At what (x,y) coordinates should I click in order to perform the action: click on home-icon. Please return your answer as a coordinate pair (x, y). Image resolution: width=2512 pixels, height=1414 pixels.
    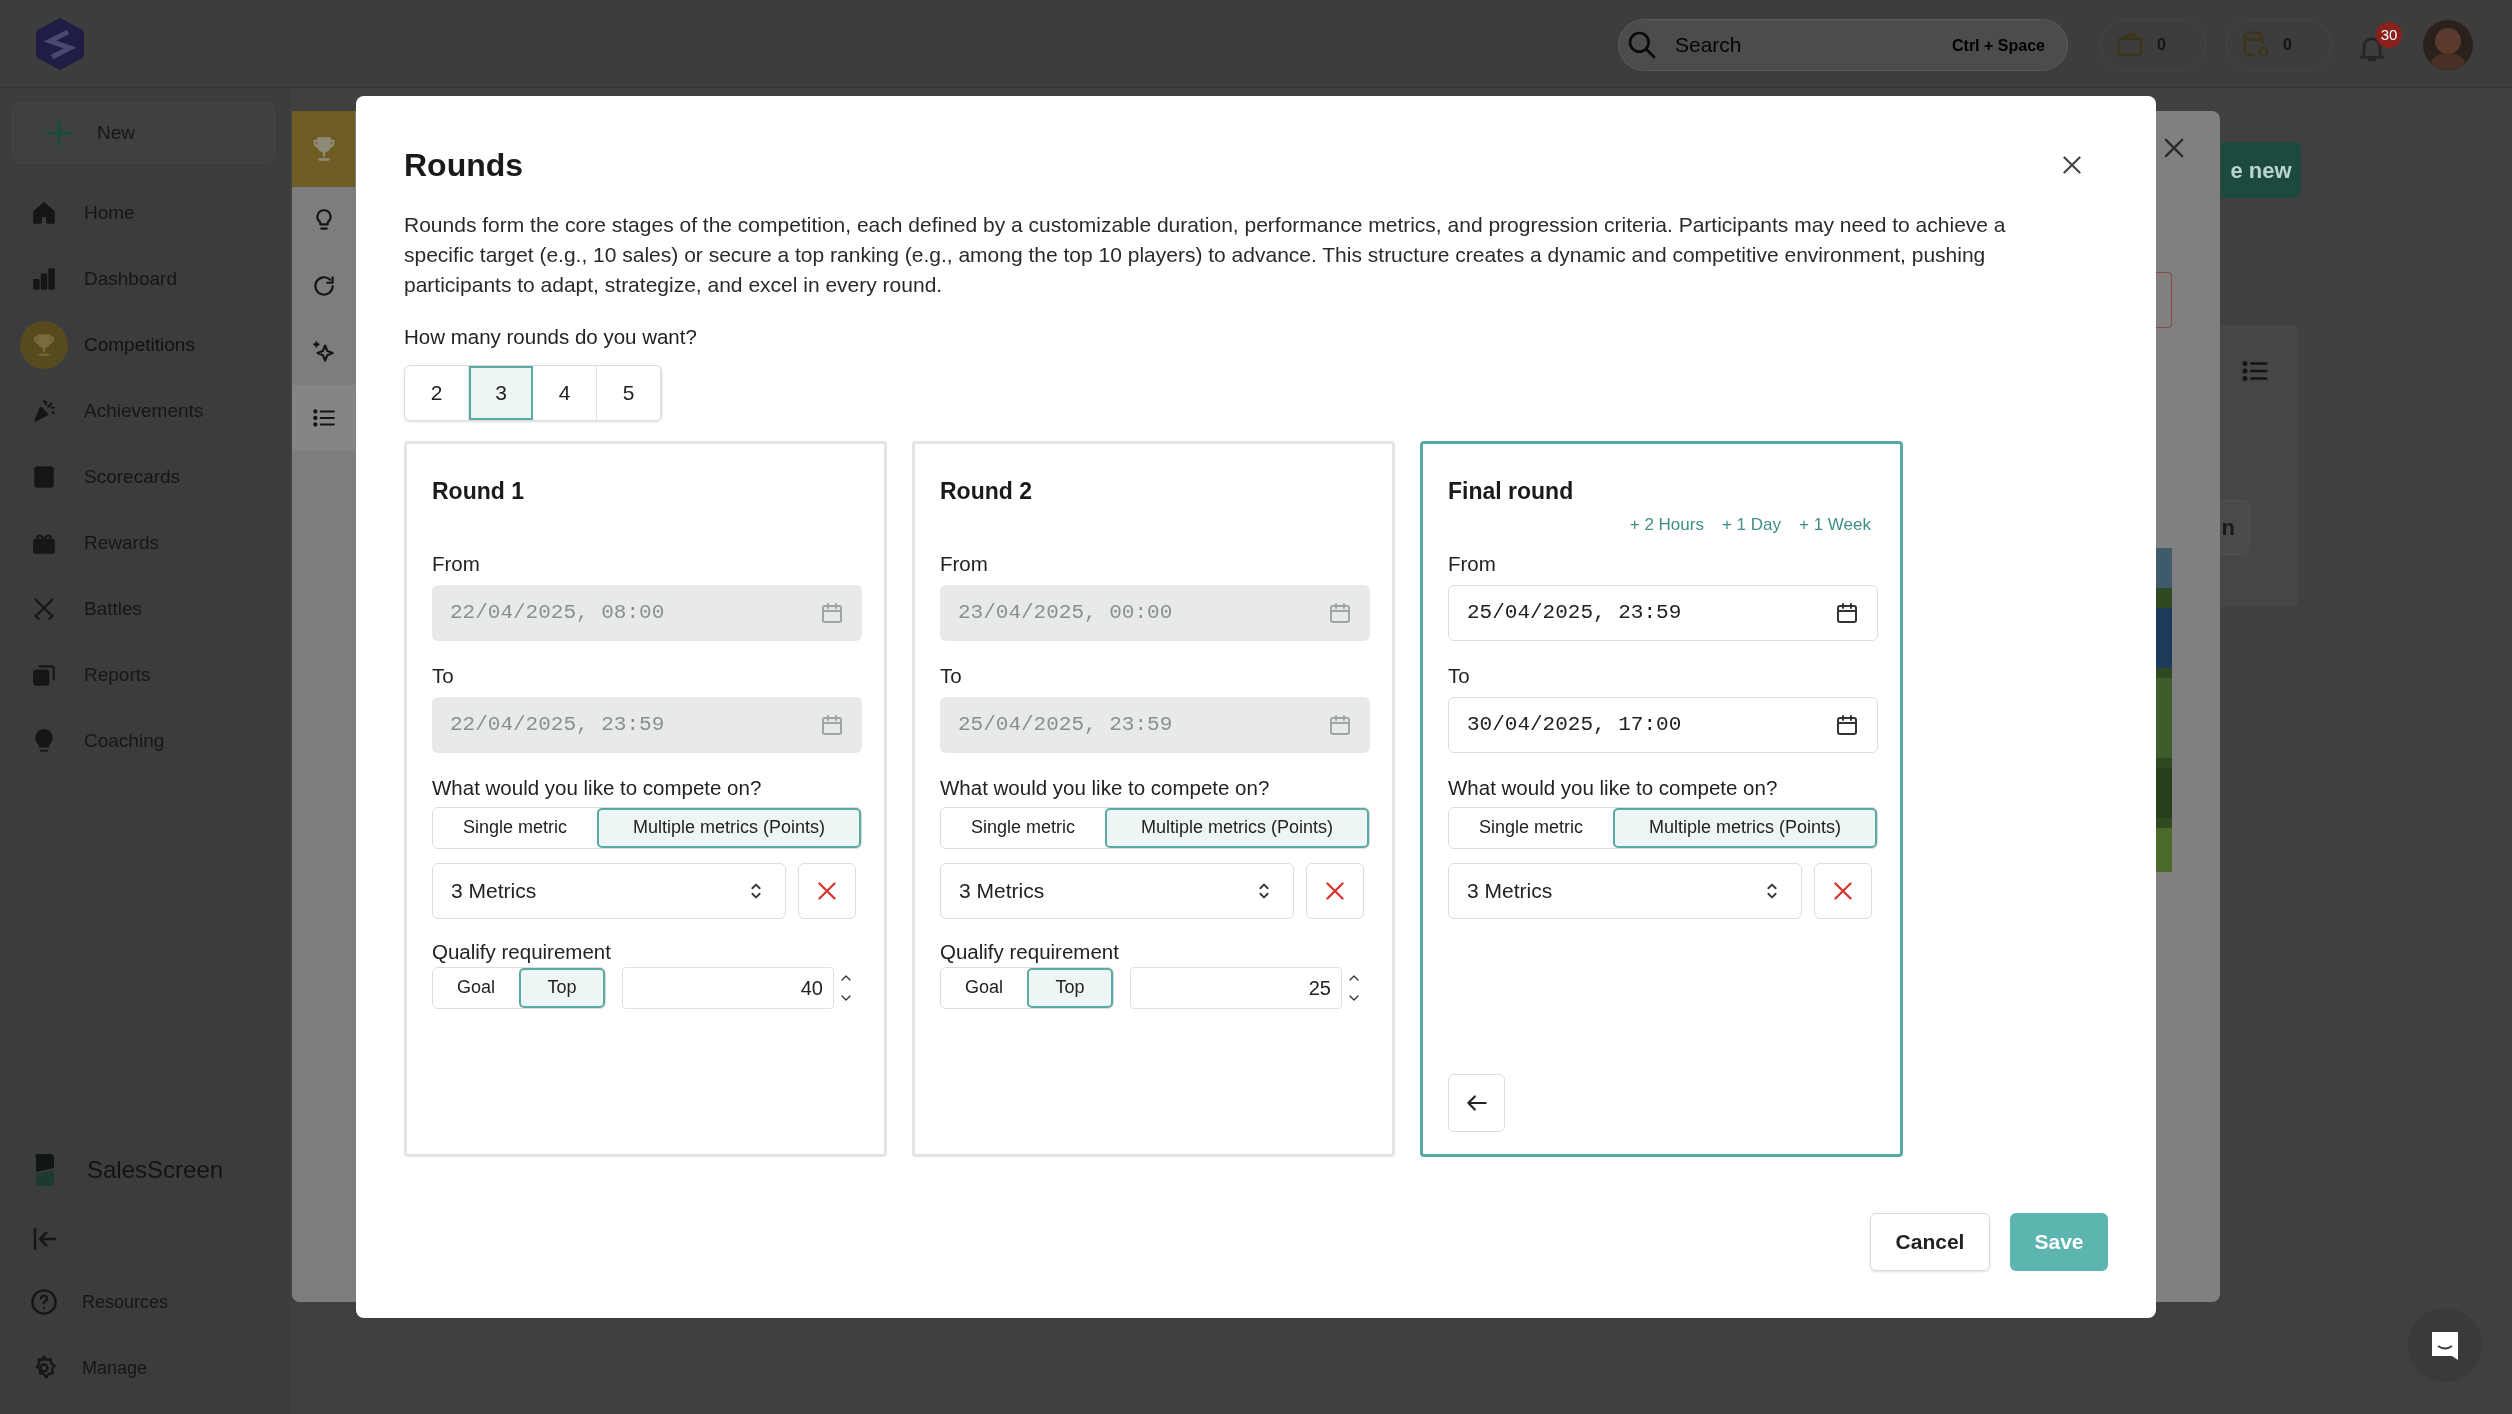
    Looking at the image, I should click on (44, 213).